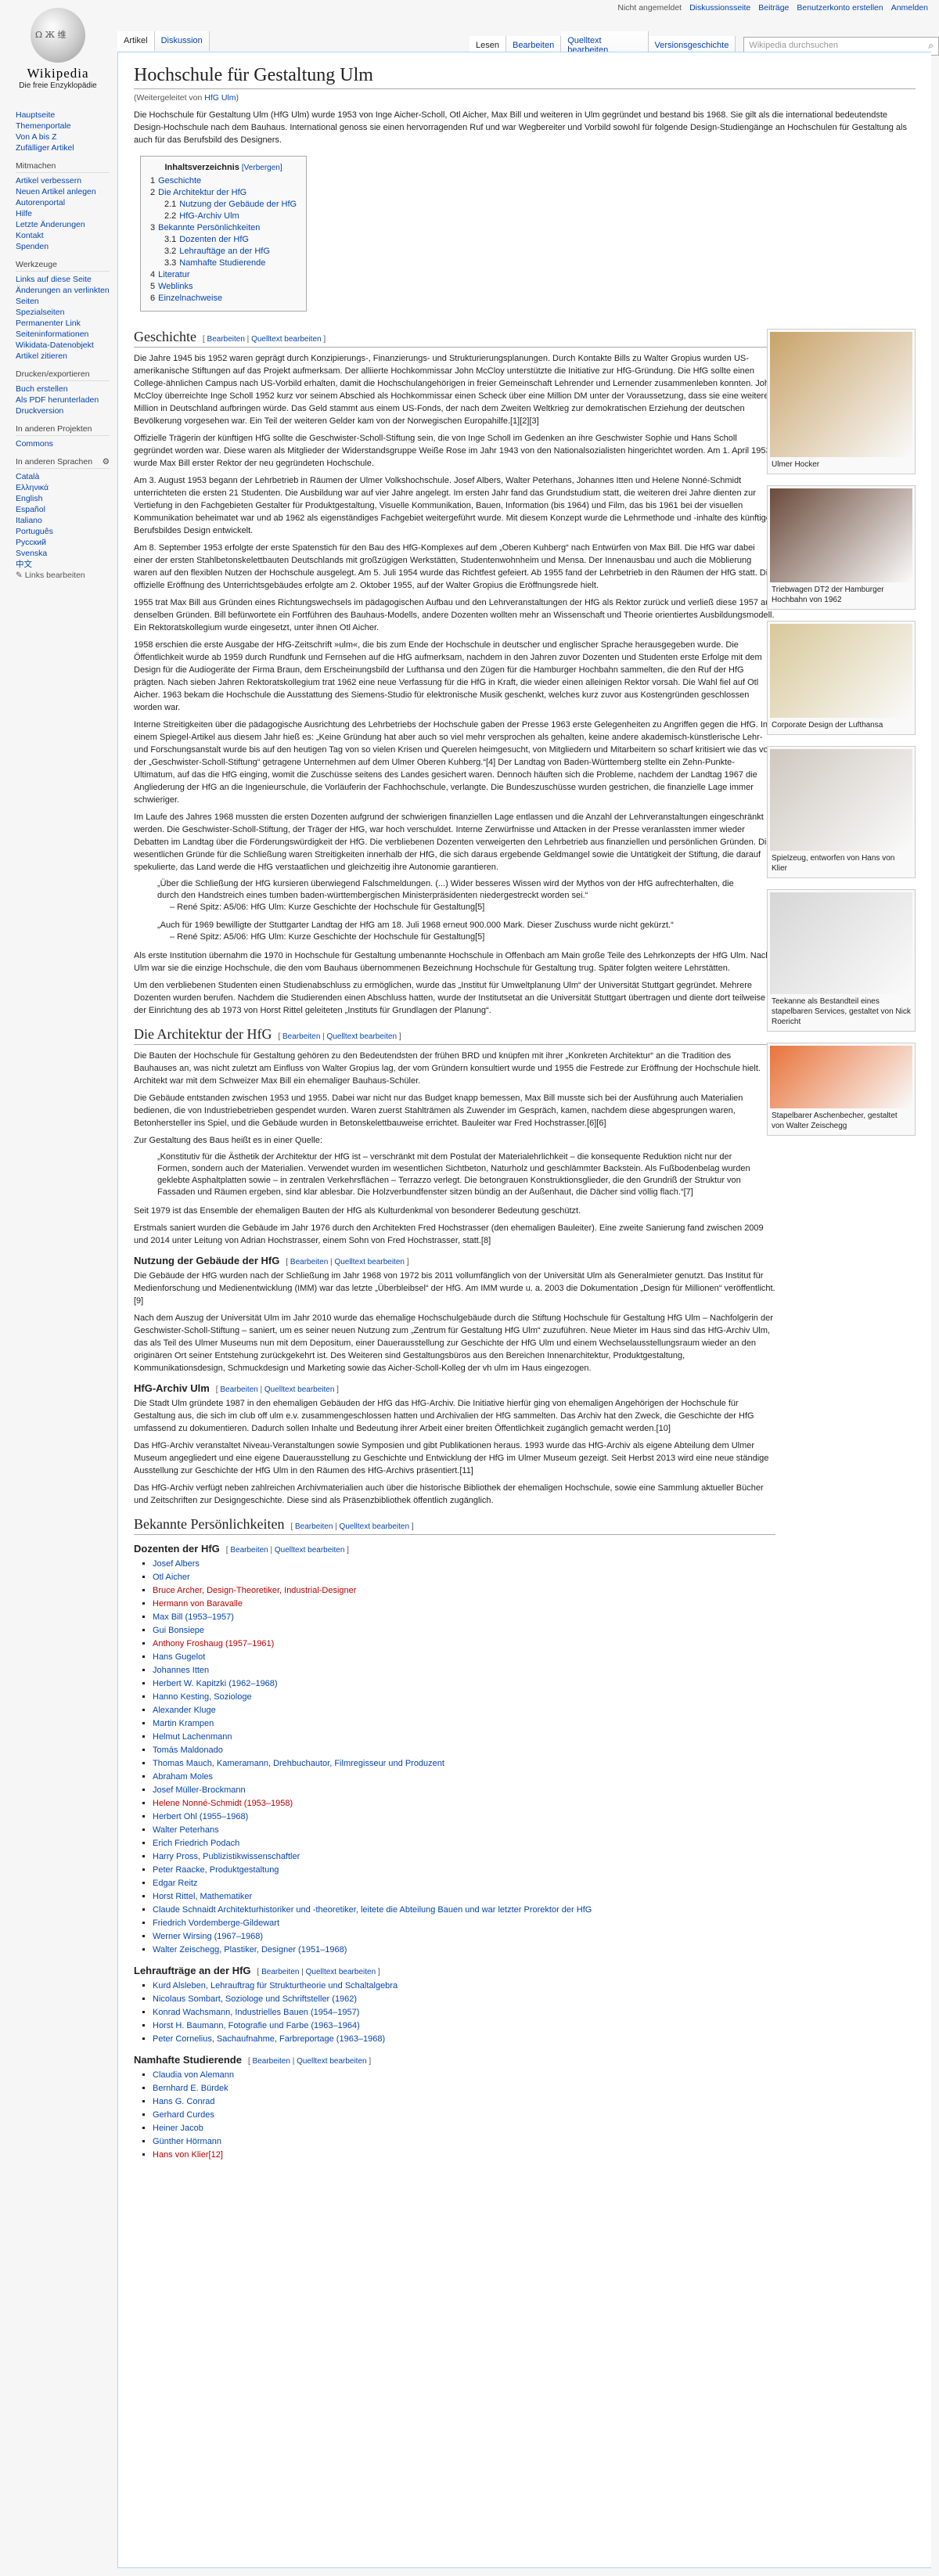 This screenshot has width=939, height=2576. What do you see at coordinates (63, 224) in the screenshot?
I see `sidebar-participate-item: Letzte Änderungen` at bounding box center [63, 224].